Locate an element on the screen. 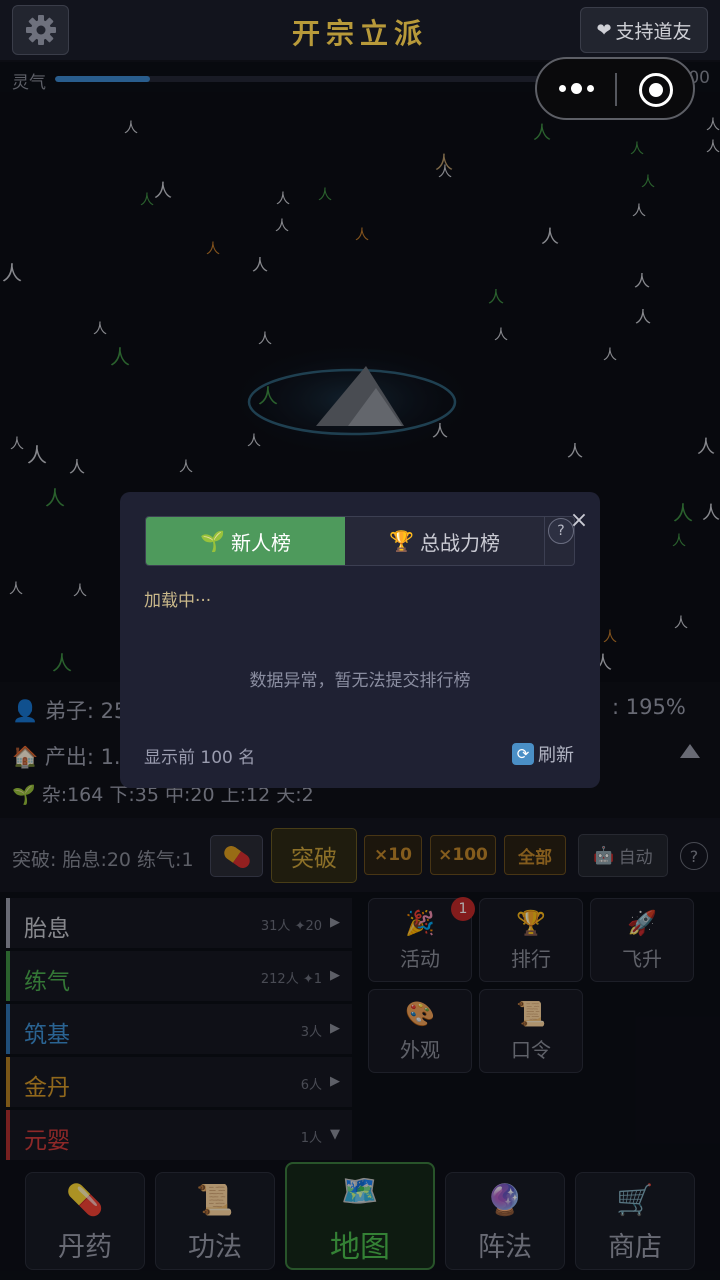 The height and width of the screenshot is (1280, 720). trophy-icon: 🏆 is located at coordinates (401, 541).